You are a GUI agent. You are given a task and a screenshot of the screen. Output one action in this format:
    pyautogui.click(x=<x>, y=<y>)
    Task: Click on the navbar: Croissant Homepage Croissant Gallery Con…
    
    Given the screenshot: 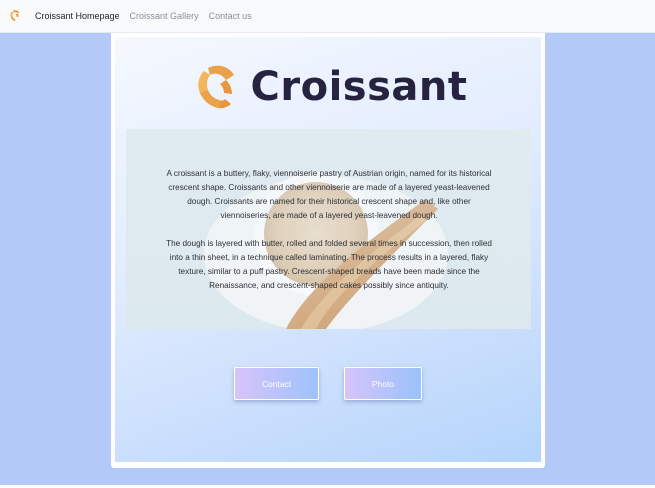 What is the action you would take?
    pyautogui.click(x=327, y=16)
    